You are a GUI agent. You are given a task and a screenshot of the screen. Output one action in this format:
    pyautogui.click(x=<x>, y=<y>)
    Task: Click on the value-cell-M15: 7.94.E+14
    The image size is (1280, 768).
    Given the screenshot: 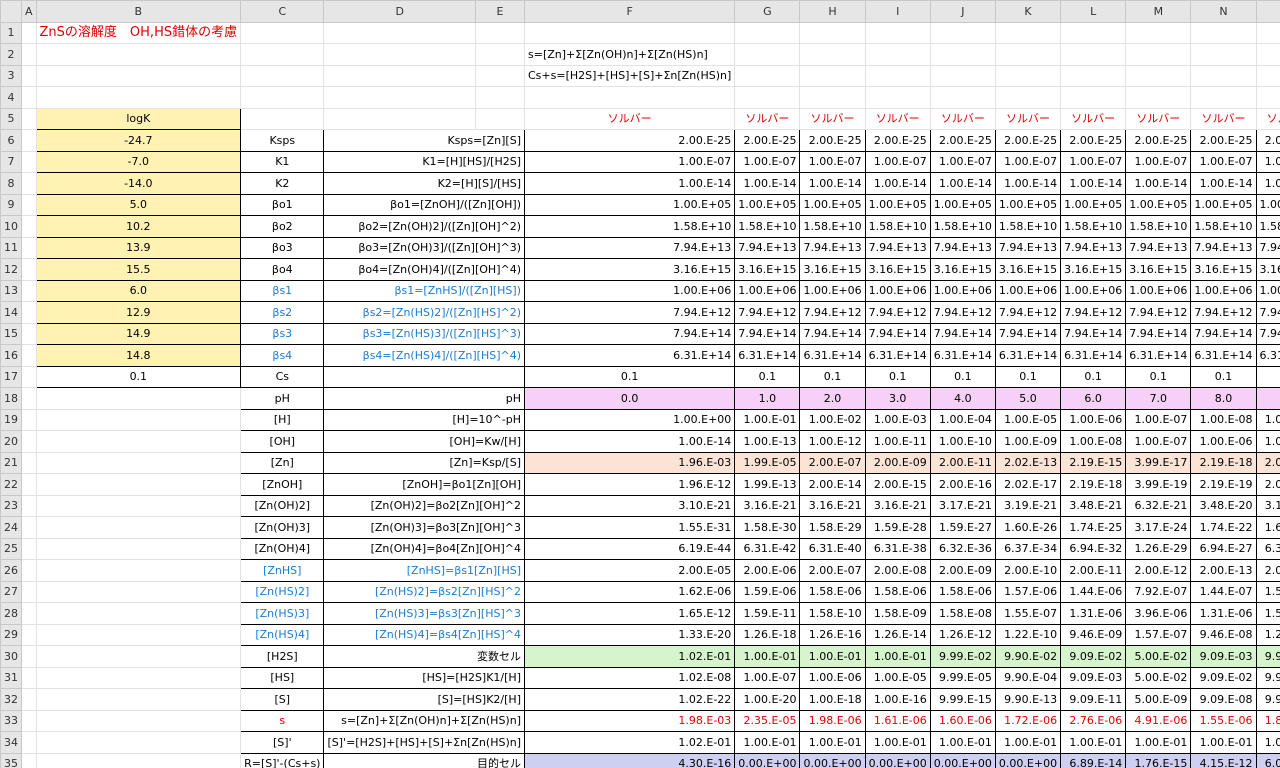 What is the action you would take?
    pyautogui.click(x=1158, y=333)
    